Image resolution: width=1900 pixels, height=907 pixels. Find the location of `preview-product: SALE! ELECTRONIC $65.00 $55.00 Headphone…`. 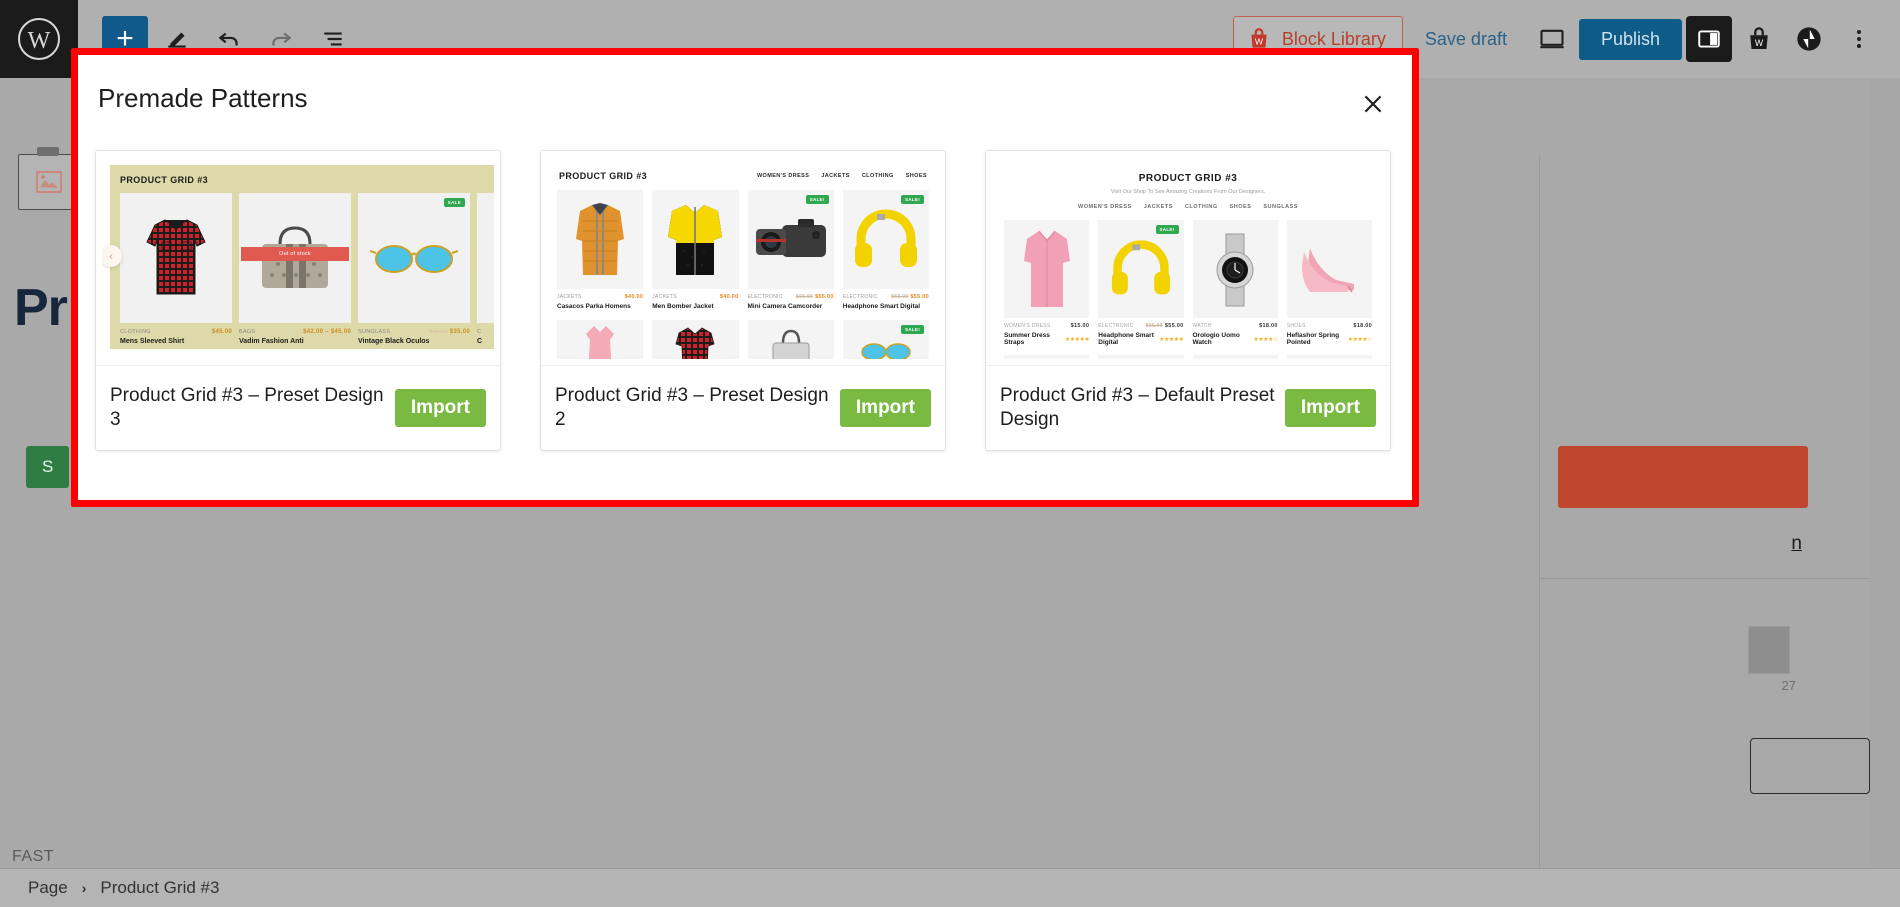

preview-product: SALE! ELECTRONIC $65.00 $55.00 Headphone… is located at coordinates (885, 250).